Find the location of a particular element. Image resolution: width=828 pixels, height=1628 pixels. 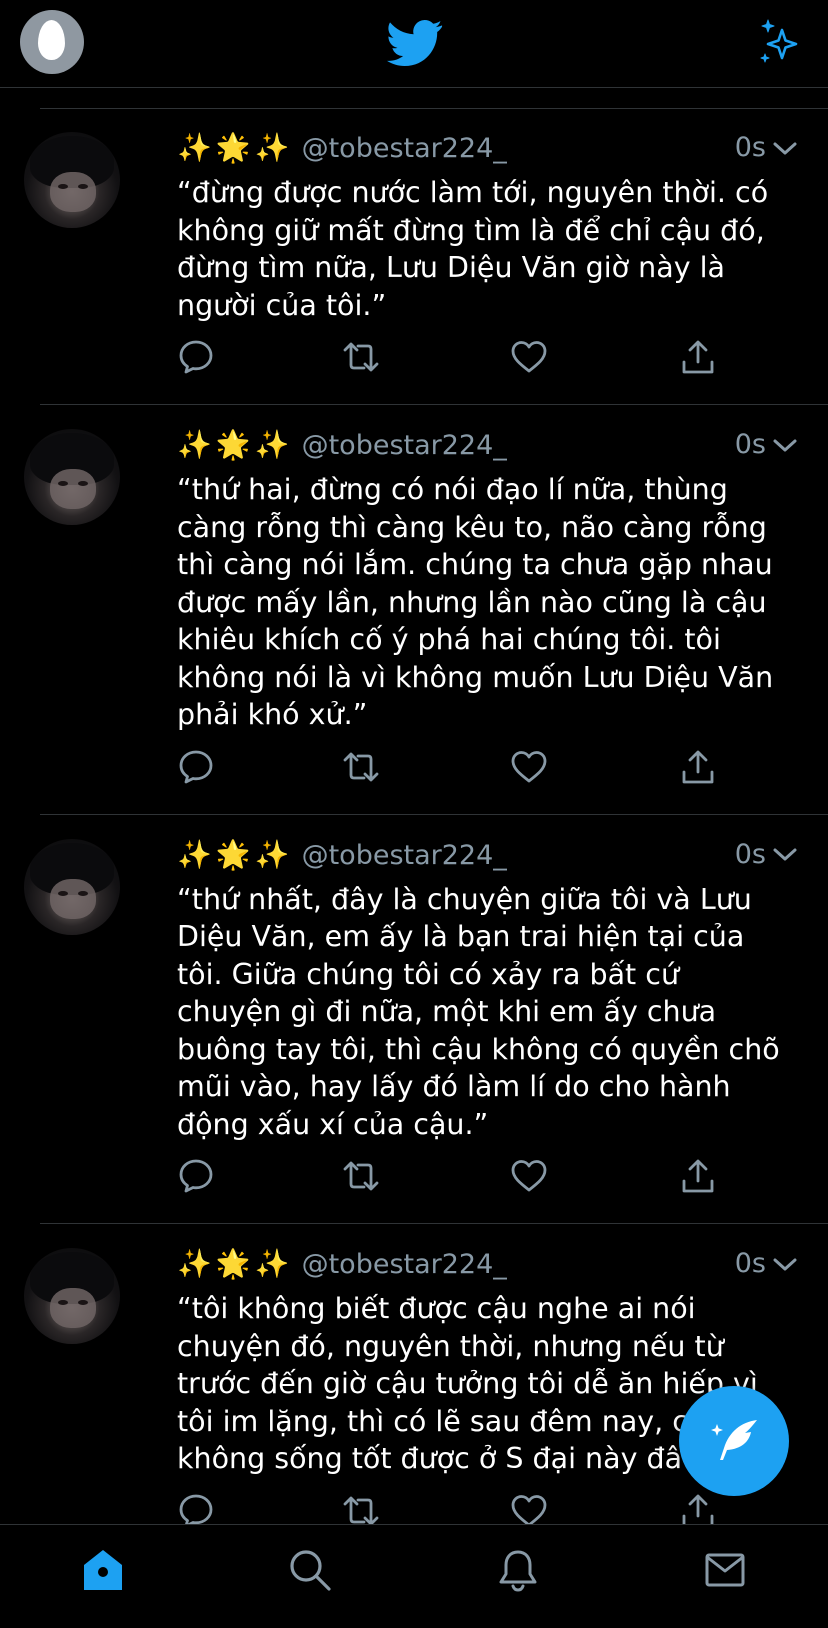

home-icon is located at coordinates (103, 1570).